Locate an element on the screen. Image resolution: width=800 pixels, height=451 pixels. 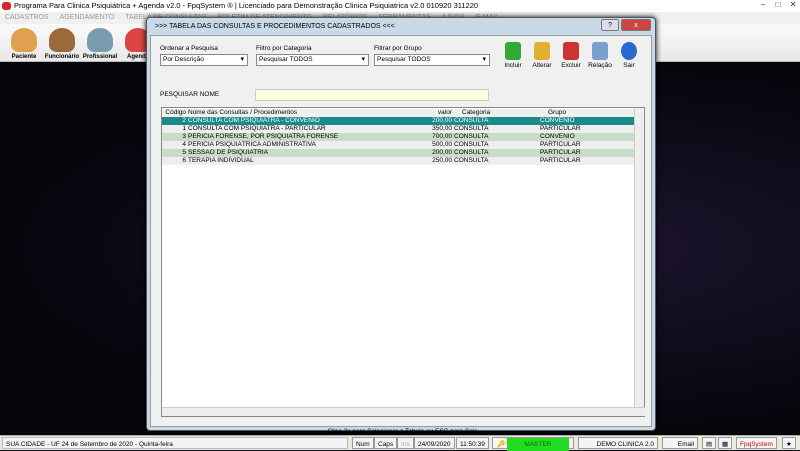
status-ins: Ins is located at coordinates (405, 443).